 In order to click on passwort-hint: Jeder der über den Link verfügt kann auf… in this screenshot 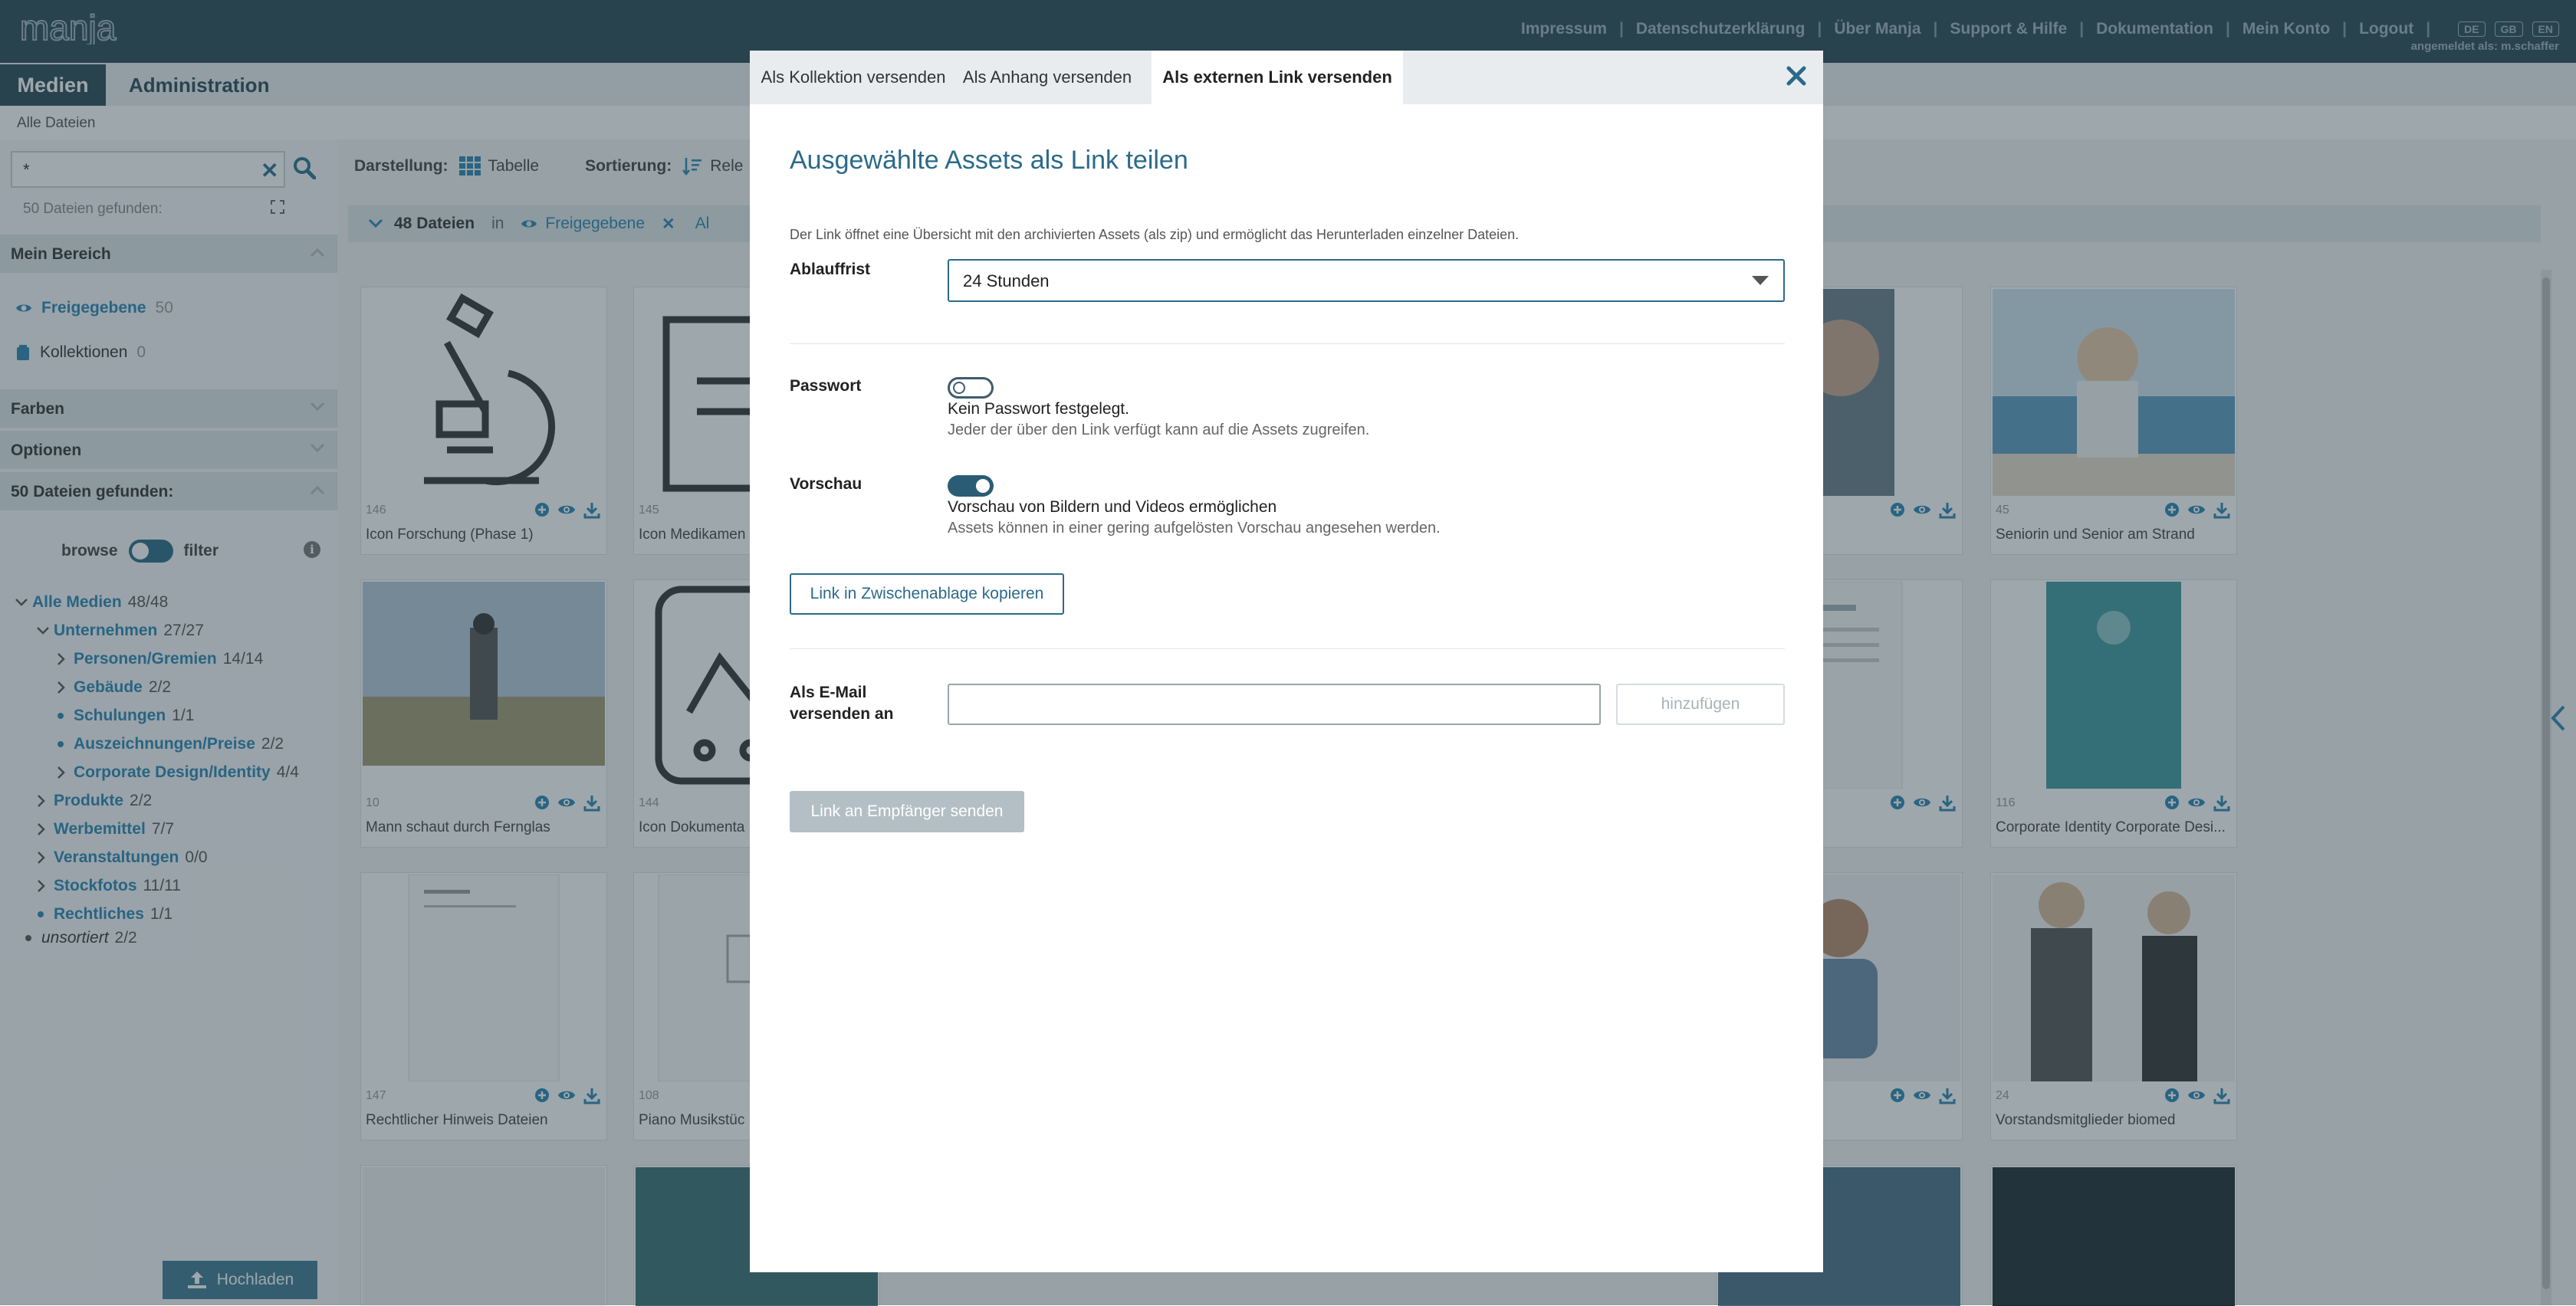, I will do `click(1159, 430)`.